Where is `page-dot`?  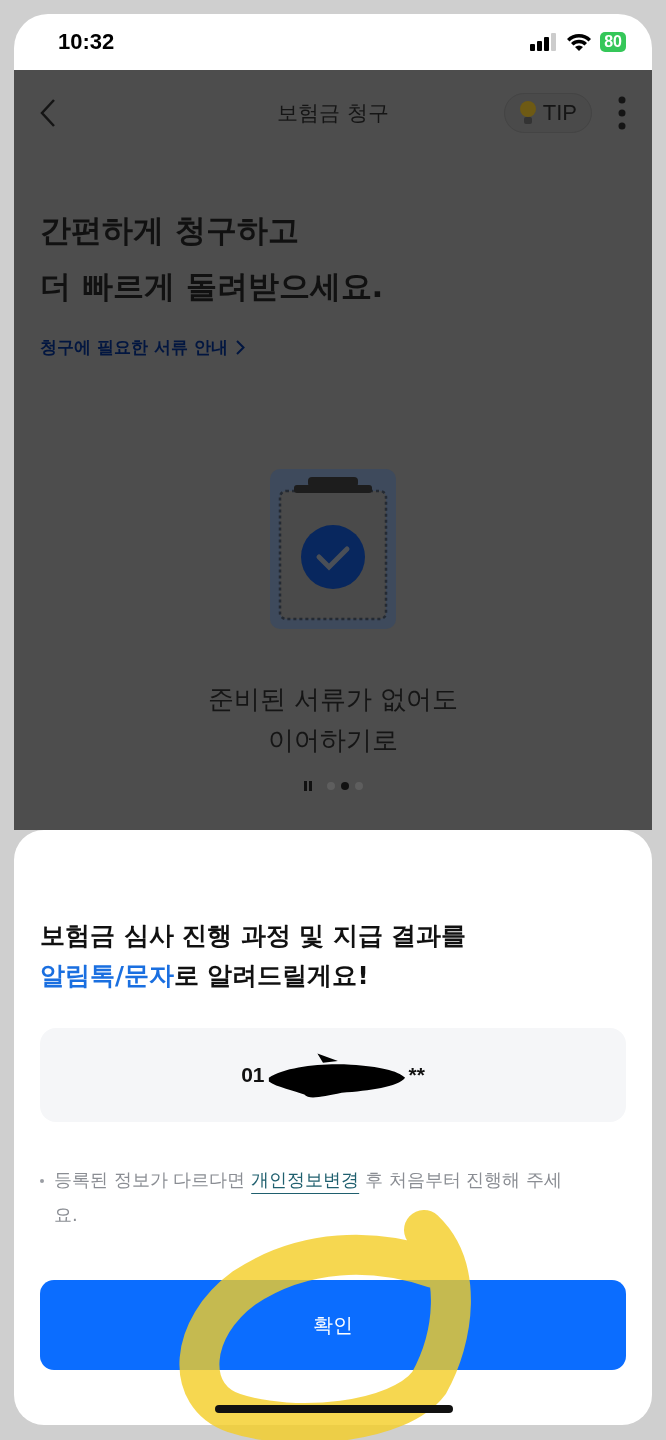
page-dot is located at coordinates (345, 786).